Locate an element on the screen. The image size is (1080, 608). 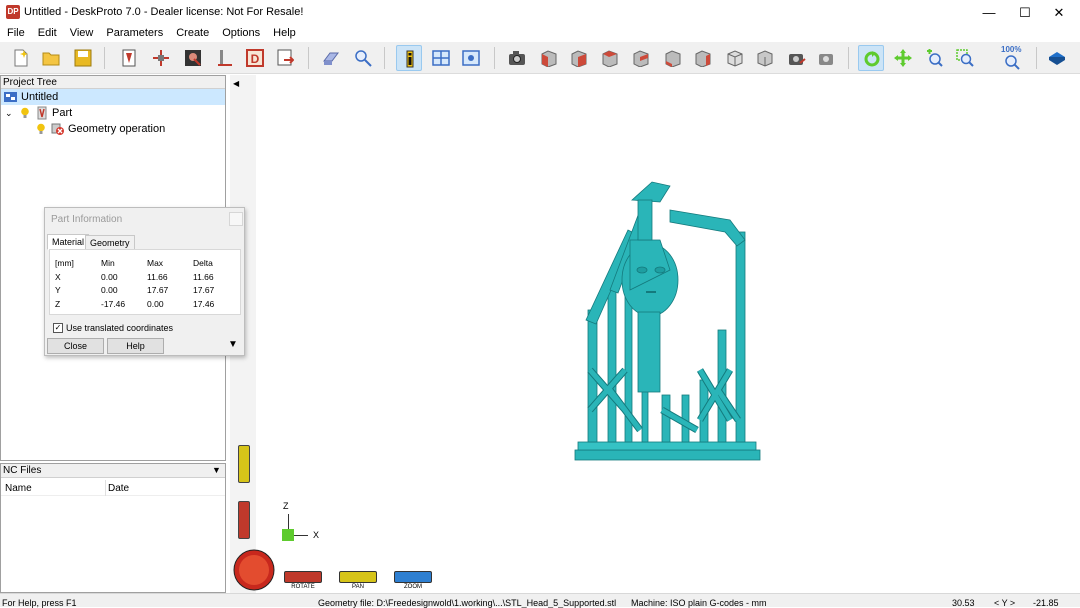
view-store-button is located at coordinates (827, 58).